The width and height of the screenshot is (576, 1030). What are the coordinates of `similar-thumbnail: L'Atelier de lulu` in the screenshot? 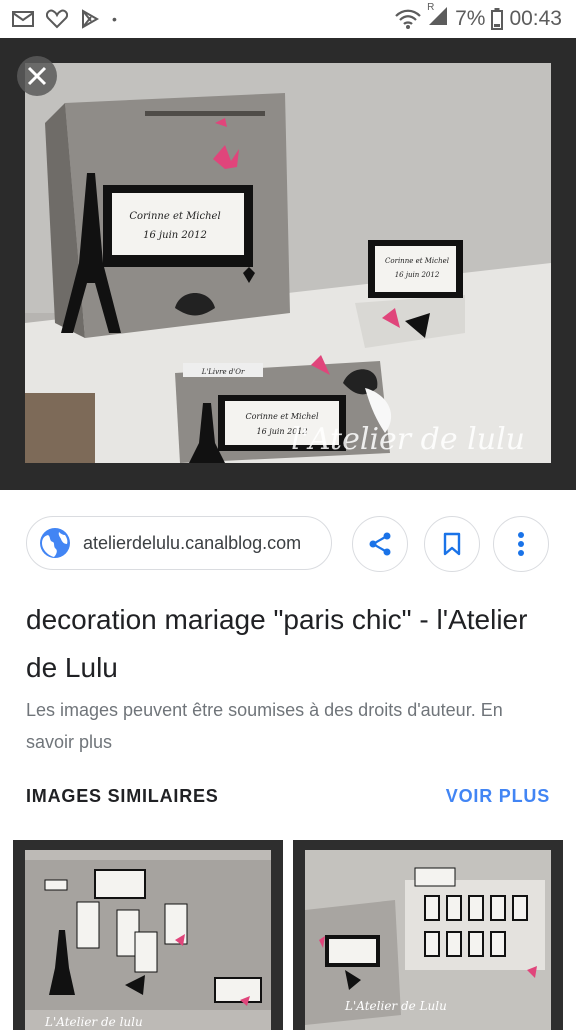 It's located at (148, 935).